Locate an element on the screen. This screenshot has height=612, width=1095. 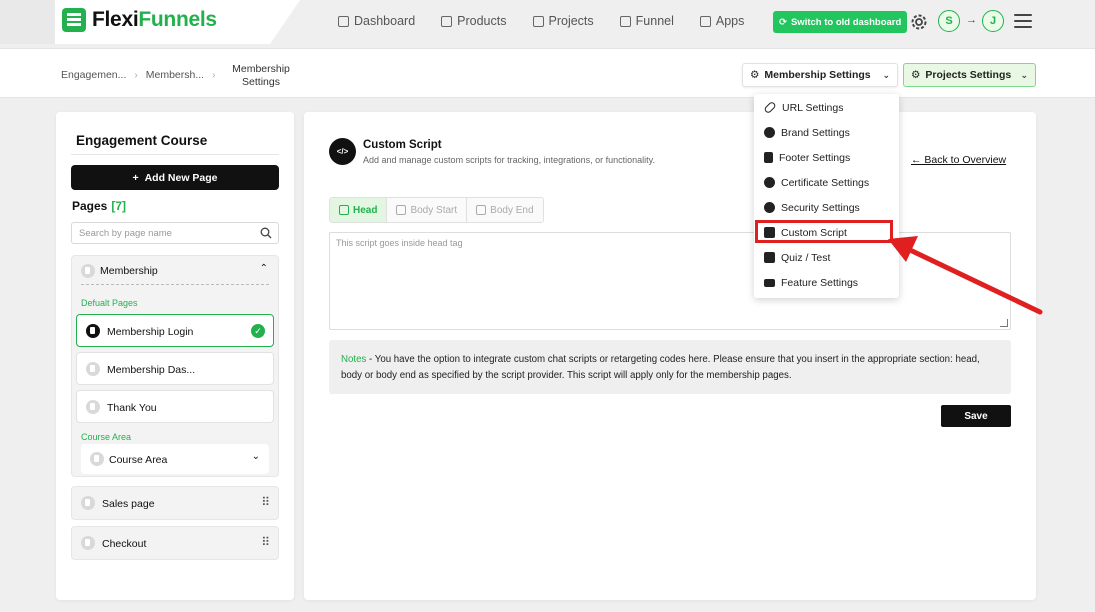
main-nav: Dashboard Products Projects Funnel Apps is located at coordinates (541, 21).